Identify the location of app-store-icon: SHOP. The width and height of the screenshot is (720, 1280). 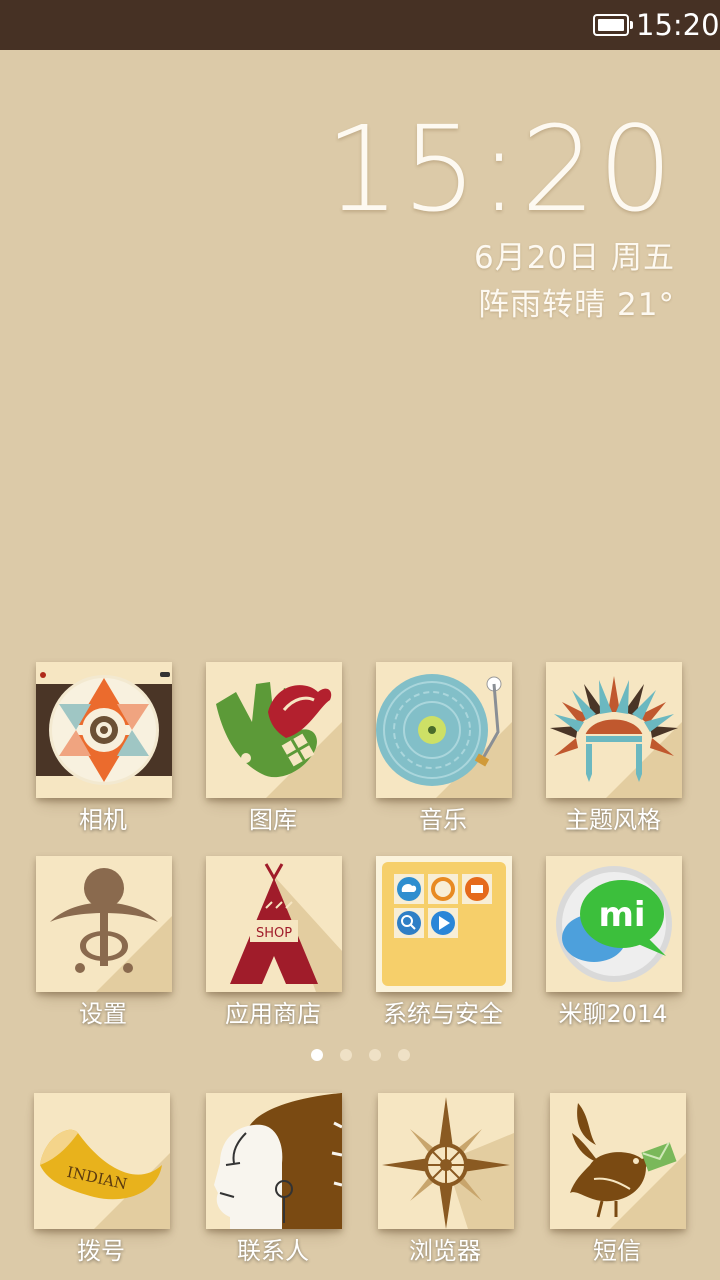
(274, 924).